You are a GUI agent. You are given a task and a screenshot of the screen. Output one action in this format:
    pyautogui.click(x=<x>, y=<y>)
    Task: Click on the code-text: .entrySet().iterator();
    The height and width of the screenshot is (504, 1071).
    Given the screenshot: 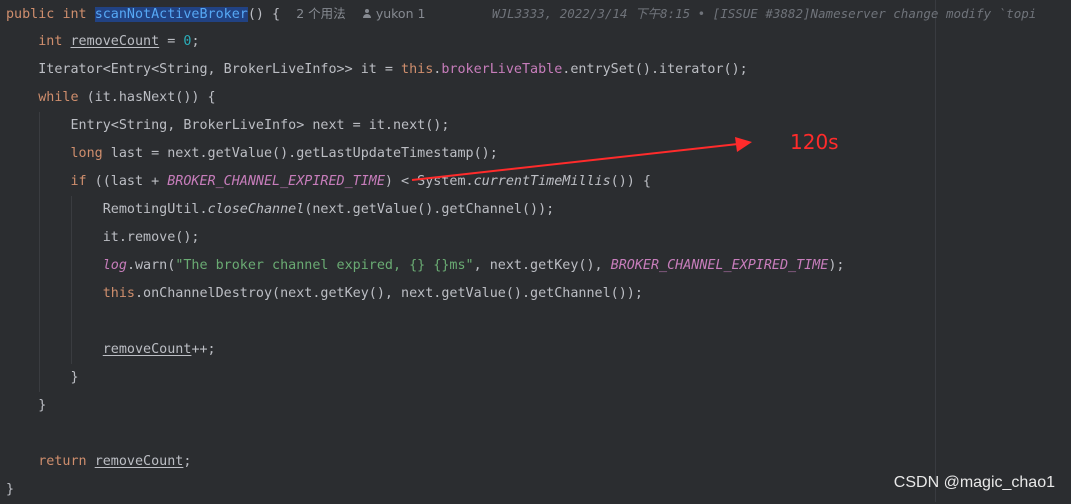 What is the action you would take?
    pyautogui.click(x=655, y=69)
    